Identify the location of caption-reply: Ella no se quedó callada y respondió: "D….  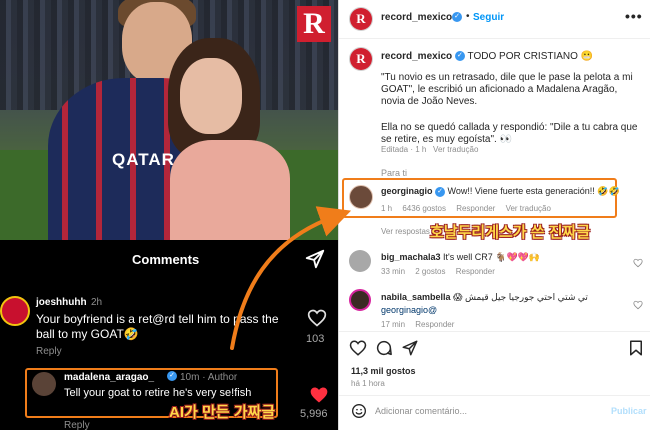
(509, 133).